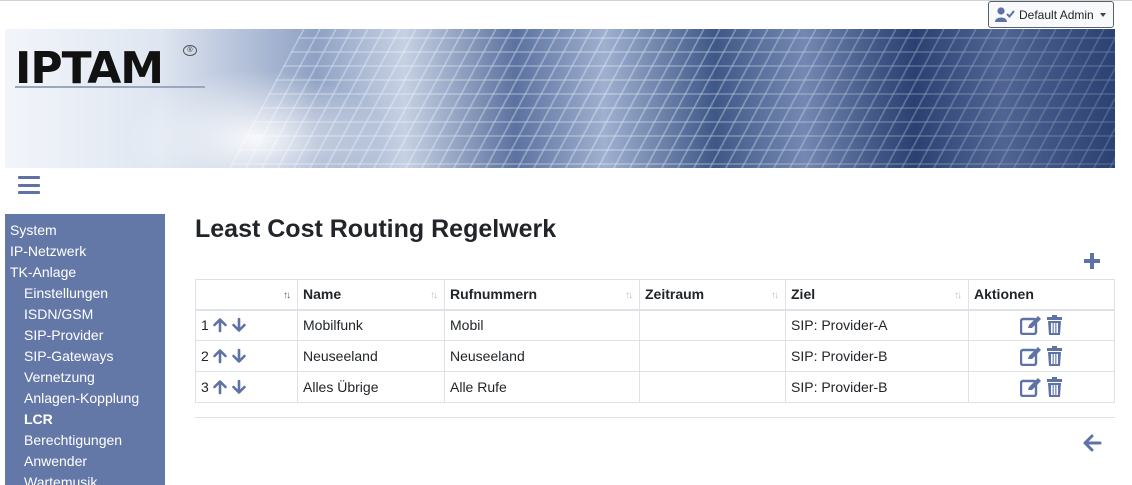  I want to click on sidebar-item-system: System, so click(85, 231).